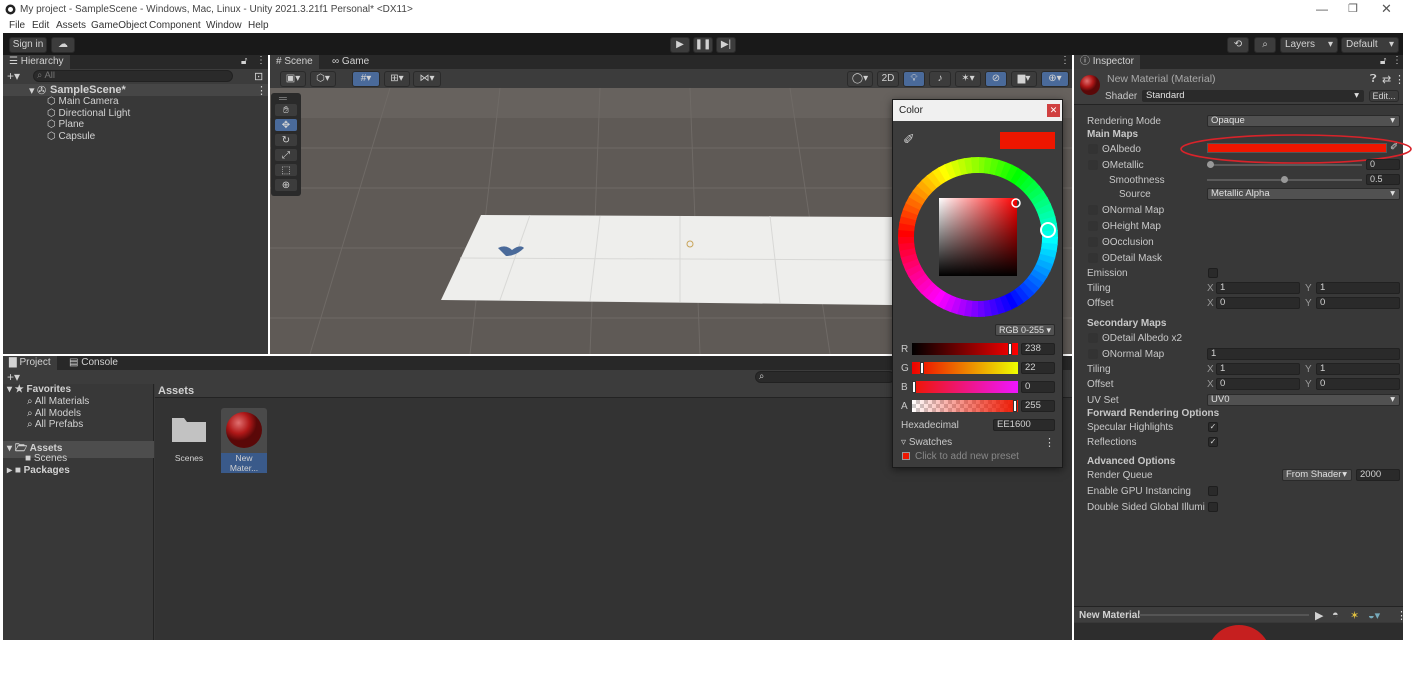  Describe the element at coordinates (286, 125) in the screenshot. I see `move-tool: ✥` at that location.